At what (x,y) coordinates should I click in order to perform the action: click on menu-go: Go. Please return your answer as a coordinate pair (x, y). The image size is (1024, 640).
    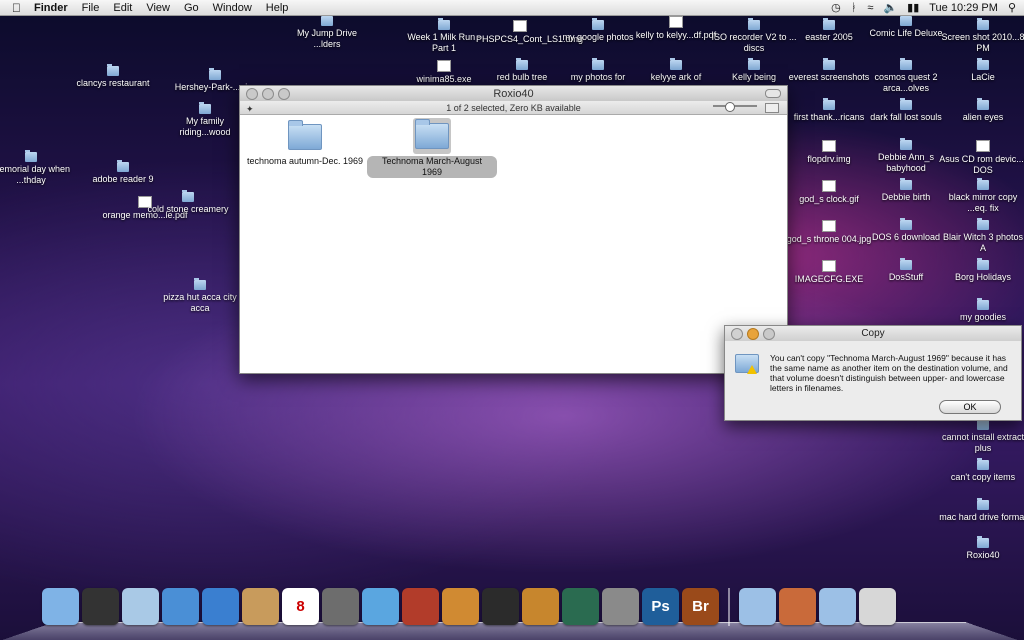
    Looking at the image, I should click on (191, 8).